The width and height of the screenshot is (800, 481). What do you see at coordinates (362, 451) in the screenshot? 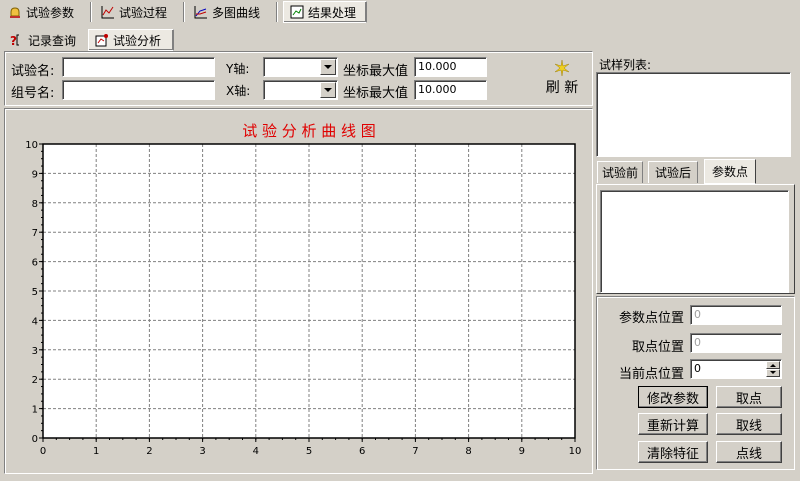
I see `x-tick-label: 6` at bounding box center [362, 451].